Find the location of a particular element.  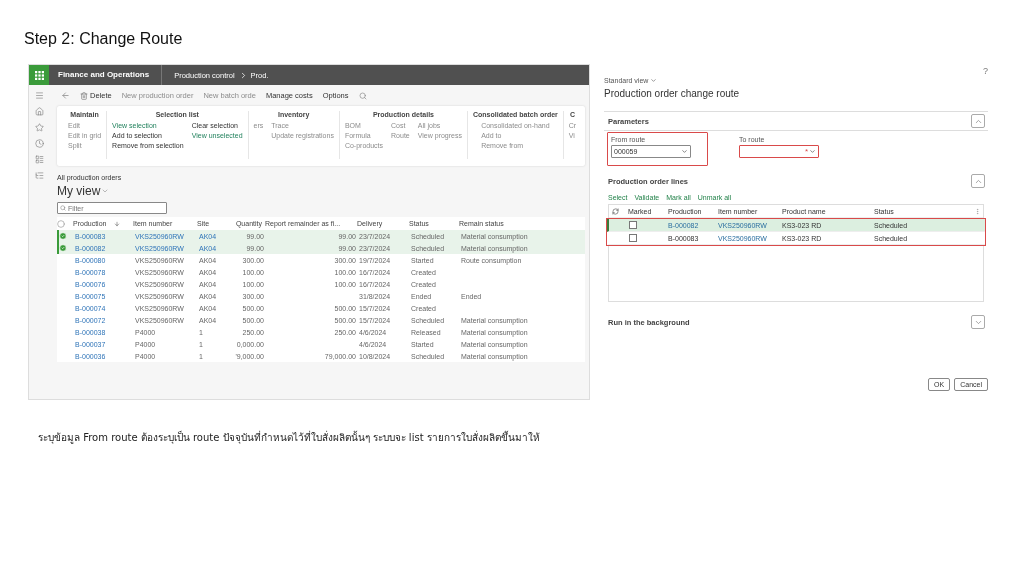

star-icon is located at coordinates (39, 127).